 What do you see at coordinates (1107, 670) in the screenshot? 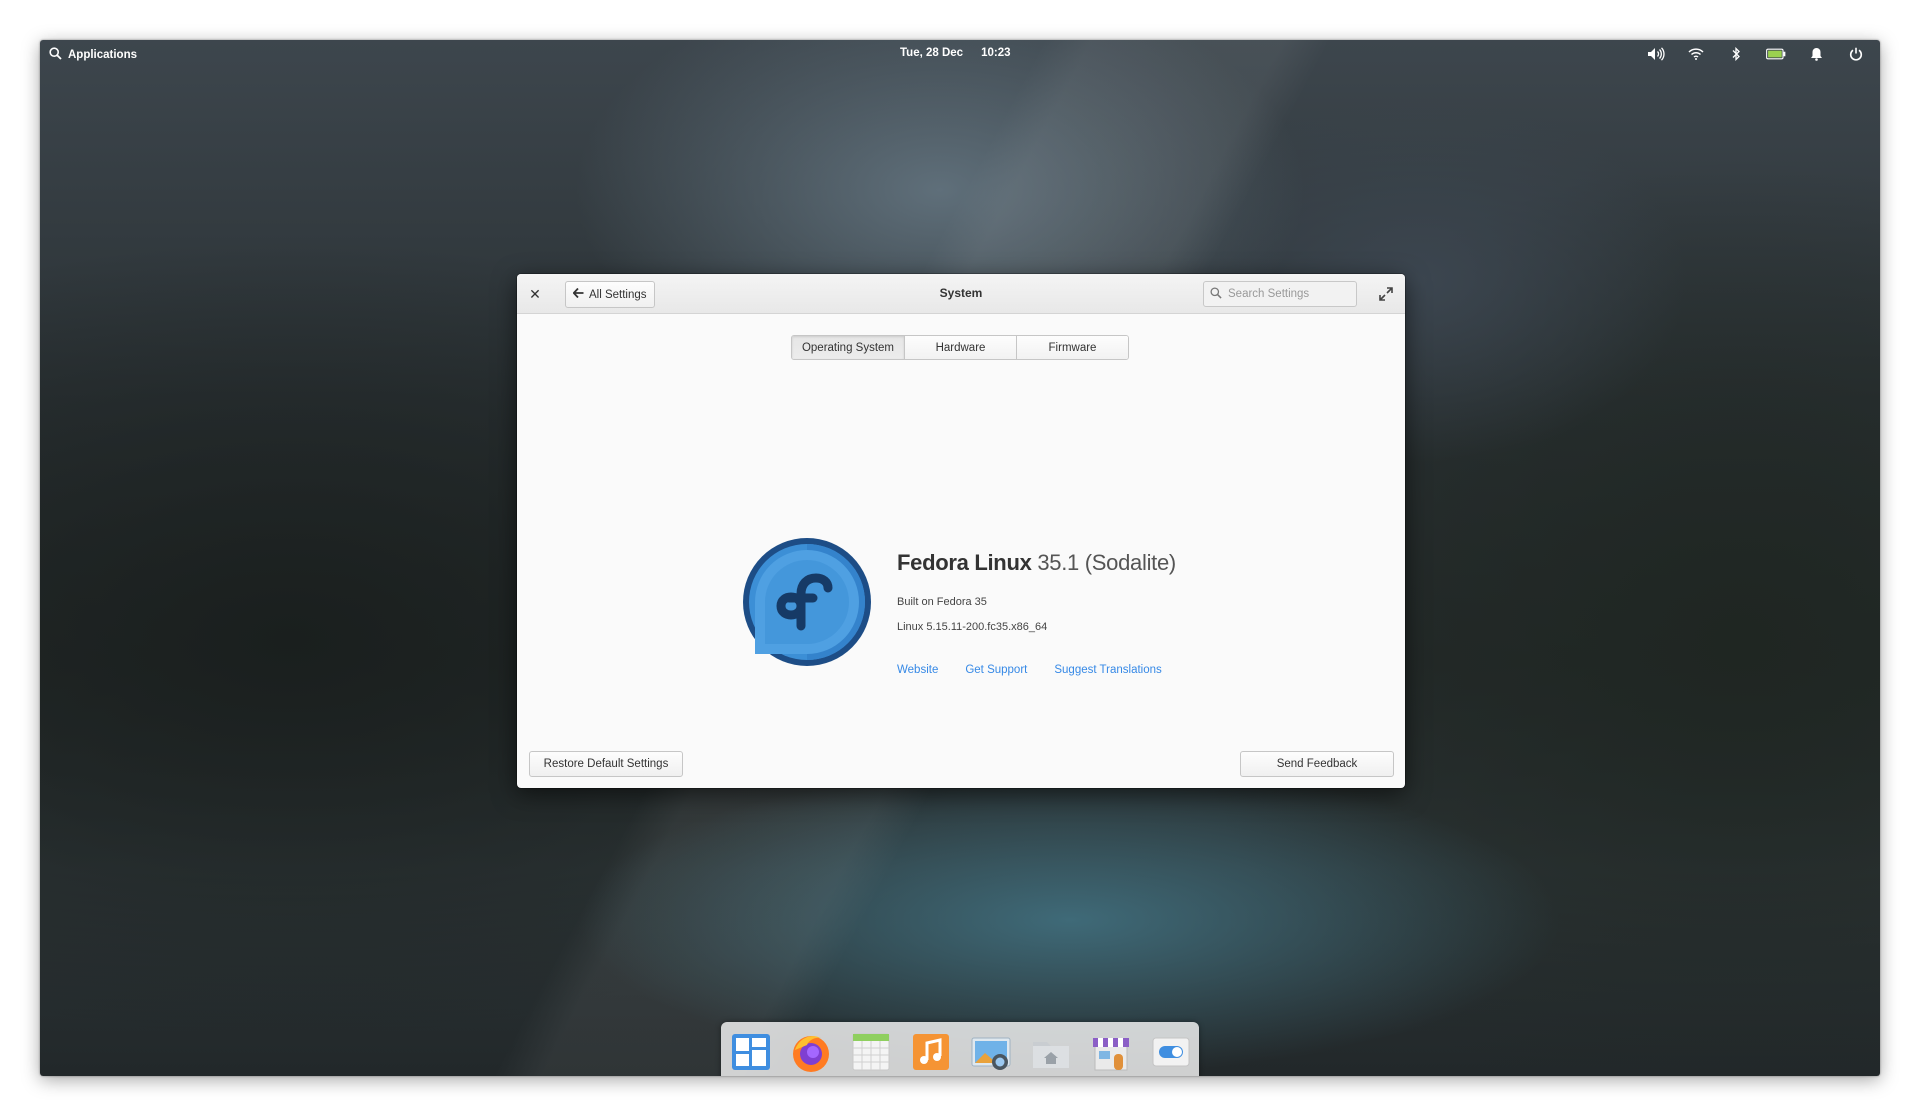
I see `suggest-translations-link: Suggest Translations` at bounding box center [1107, 670].